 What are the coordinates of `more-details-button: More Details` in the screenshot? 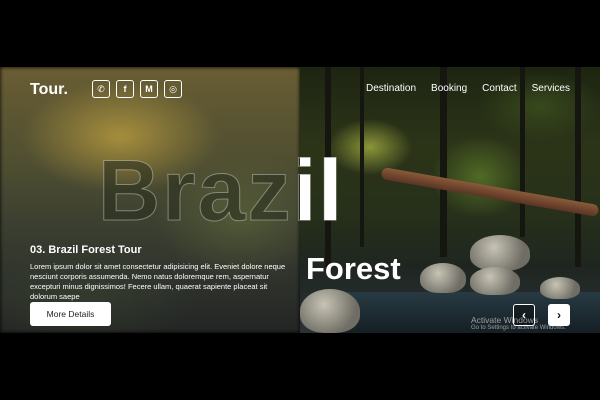 It's located at (70, 314).